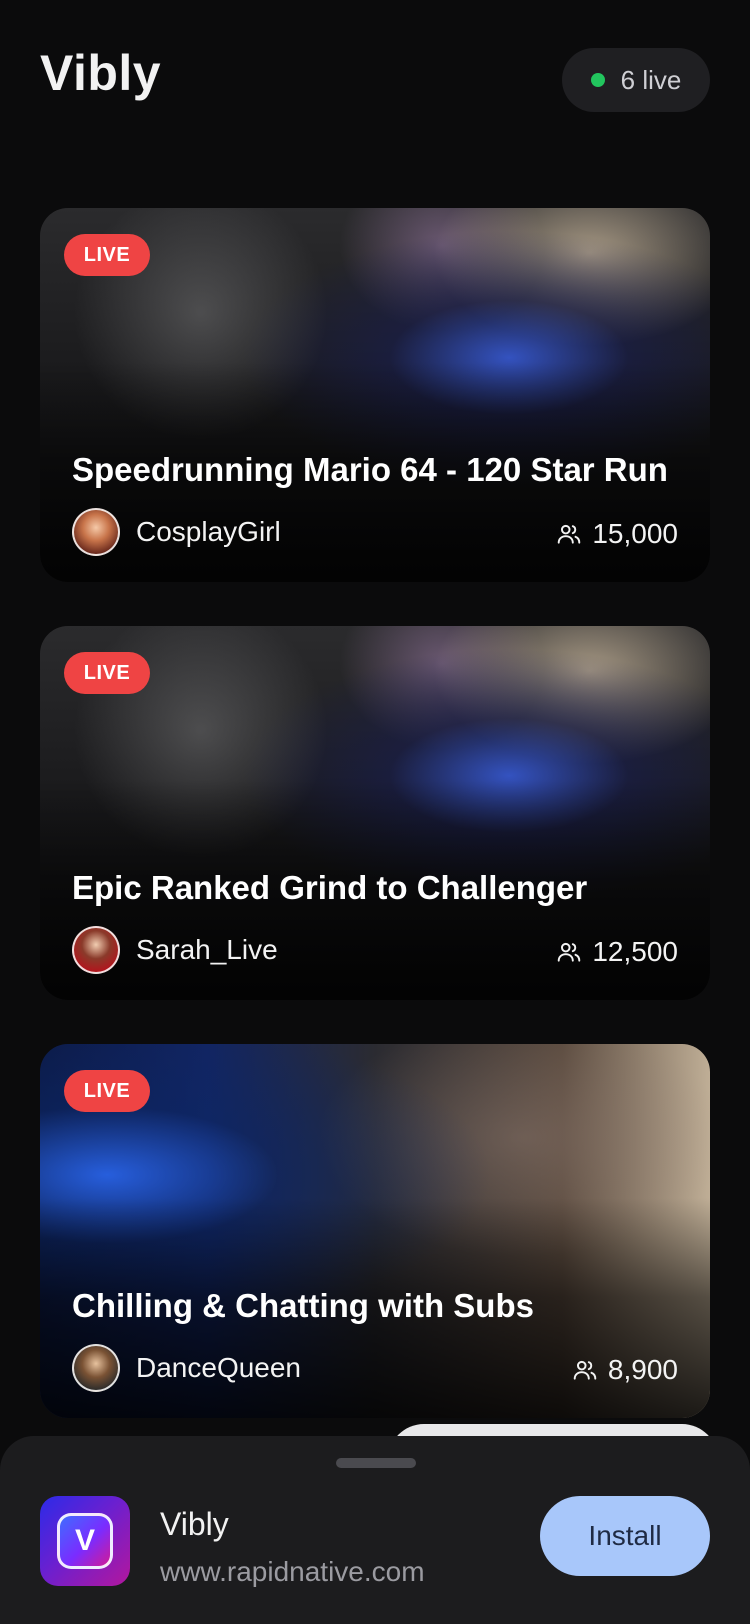  Describe the element at coordinates (219, 1367) in the screenshot. I see `streamer-name: DanceQueen` at that location.